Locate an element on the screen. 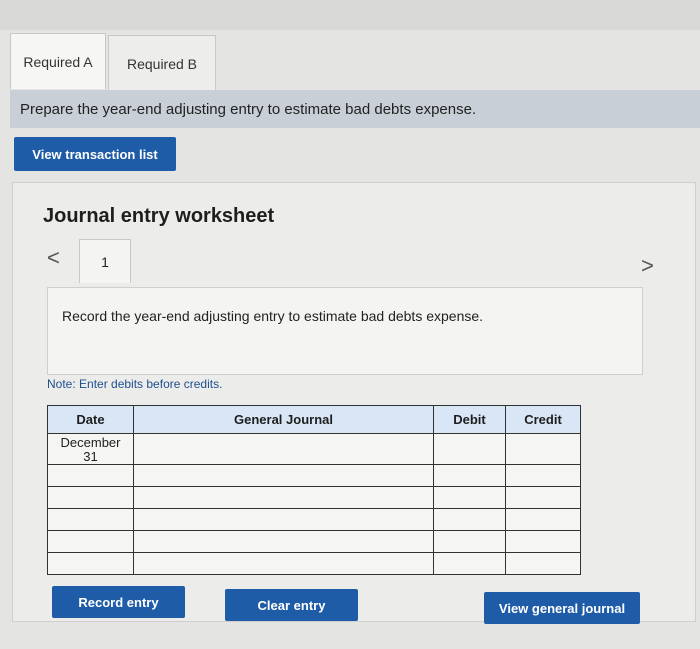 Image resolution: width=700 pixels, height=649 pixels. record-entry-button: Record entry is located at coordinates (118, 602).